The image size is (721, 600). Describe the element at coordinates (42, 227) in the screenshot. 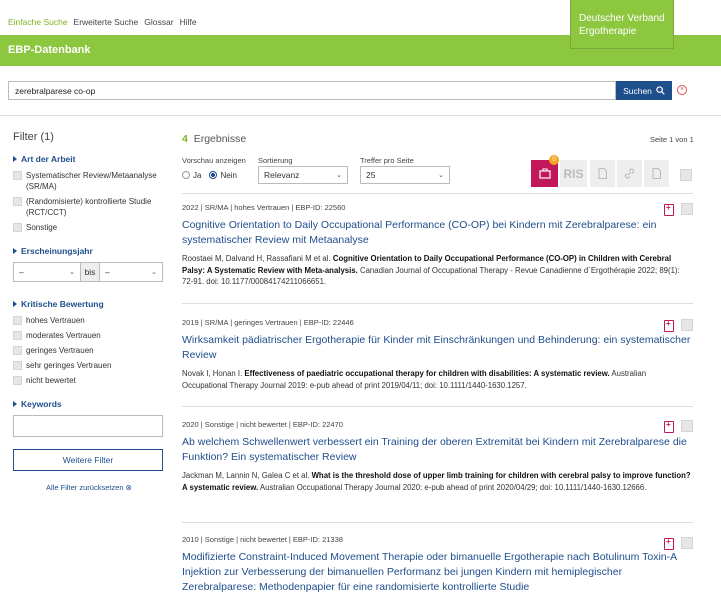

I see `filter-option-label: Sonstige` at that location.